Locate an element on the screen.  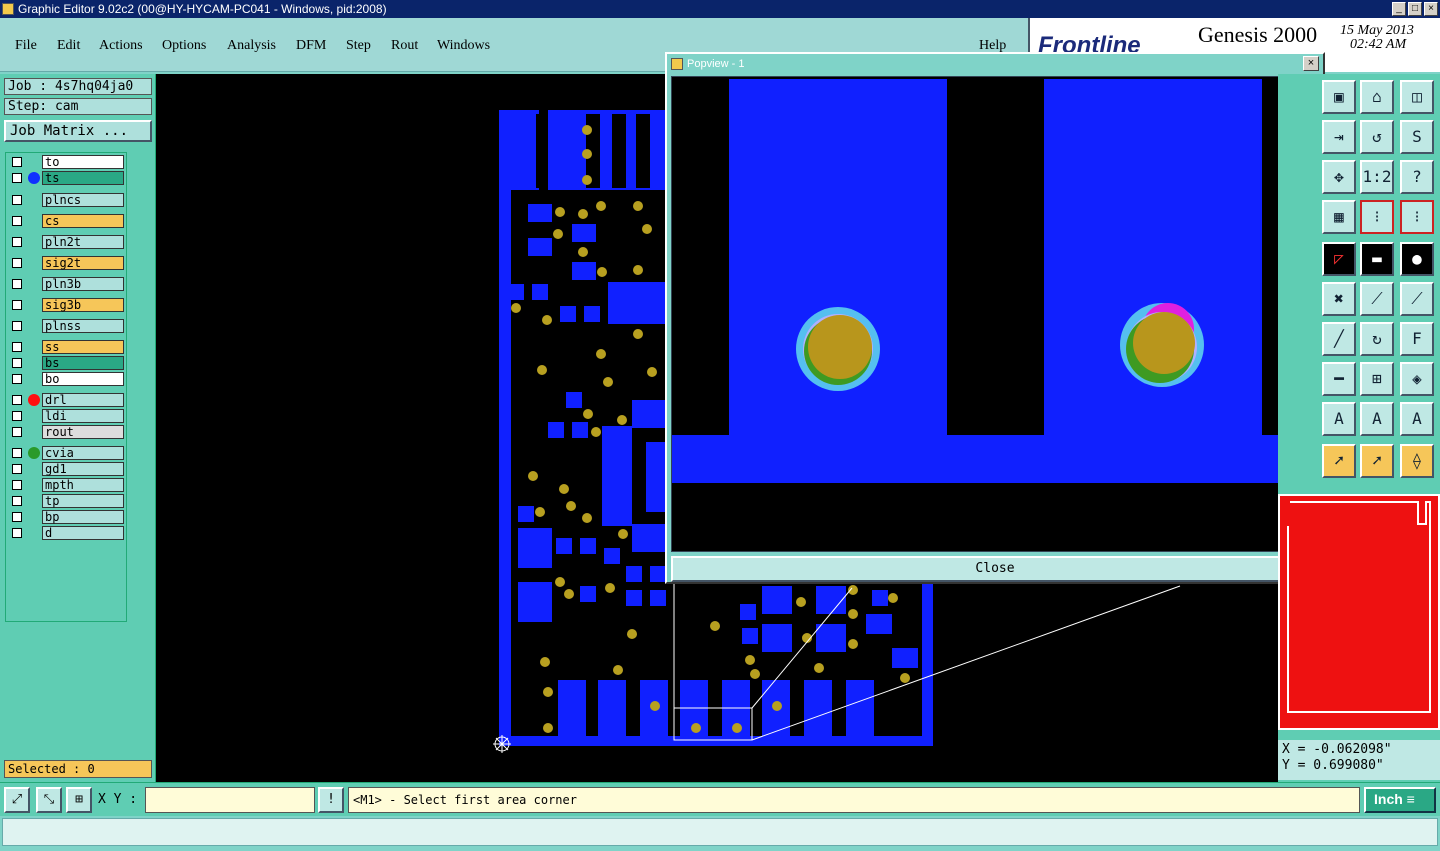
layer-row: gd1 is located at coordinates (67, 469).